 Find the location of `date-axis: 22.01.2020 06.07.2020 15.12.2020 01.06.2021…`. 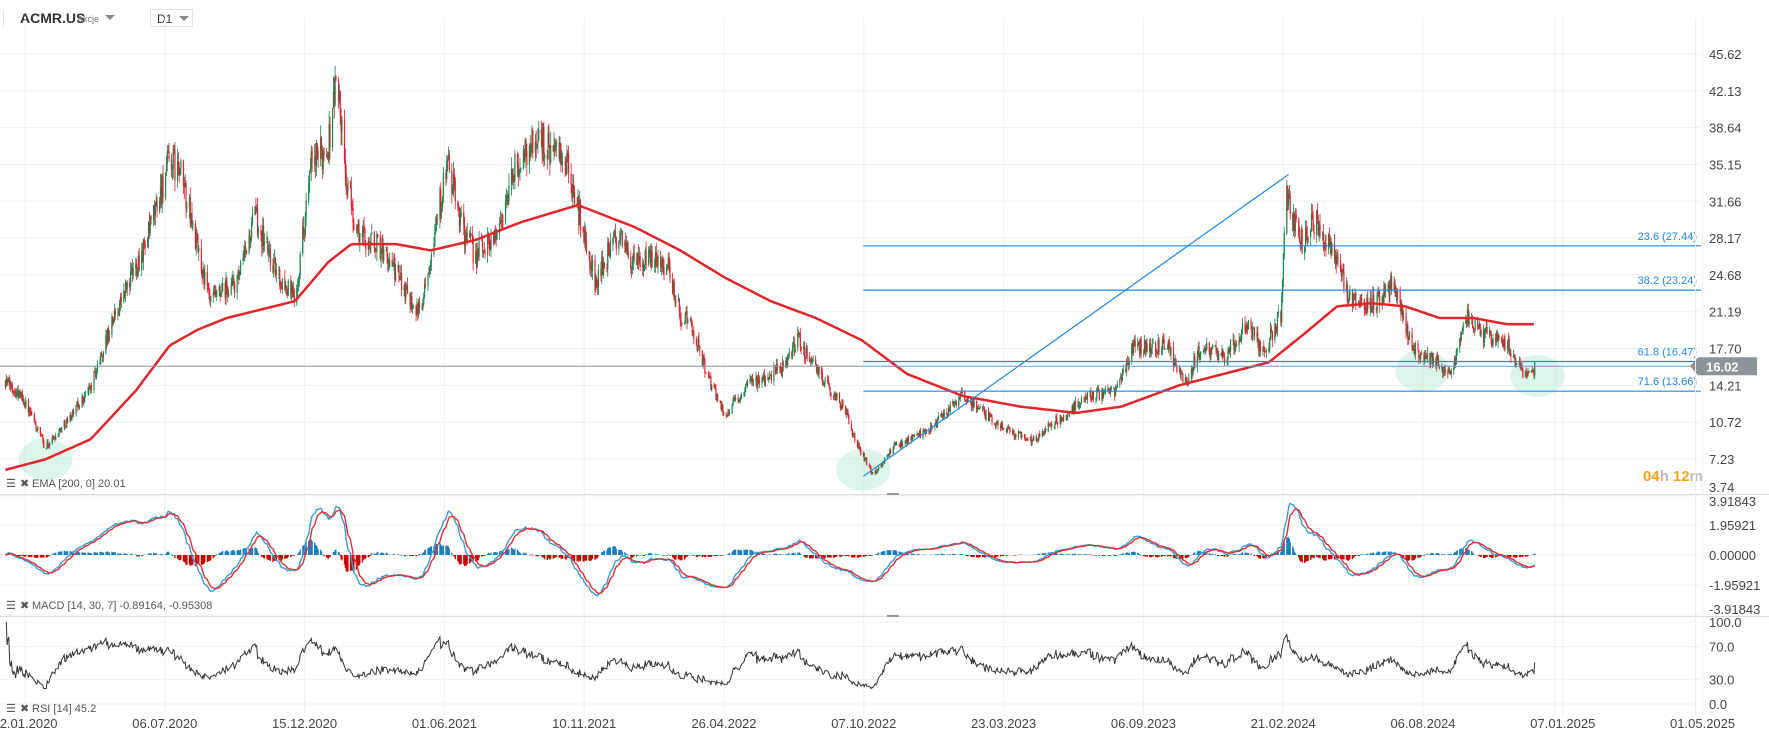

date-axis: 22.01.2020 06.07.2020 15.12.2020 01.06.2021… is located at coordinates (867, 723).